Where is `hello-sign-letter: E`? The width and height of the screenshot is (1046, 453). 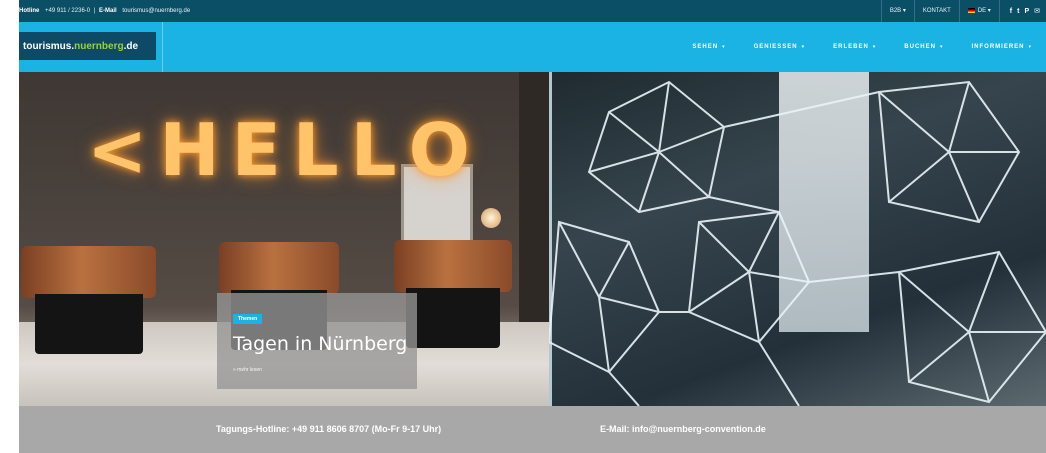 hello-sign-letter: E is located at coordinates (257, 150).